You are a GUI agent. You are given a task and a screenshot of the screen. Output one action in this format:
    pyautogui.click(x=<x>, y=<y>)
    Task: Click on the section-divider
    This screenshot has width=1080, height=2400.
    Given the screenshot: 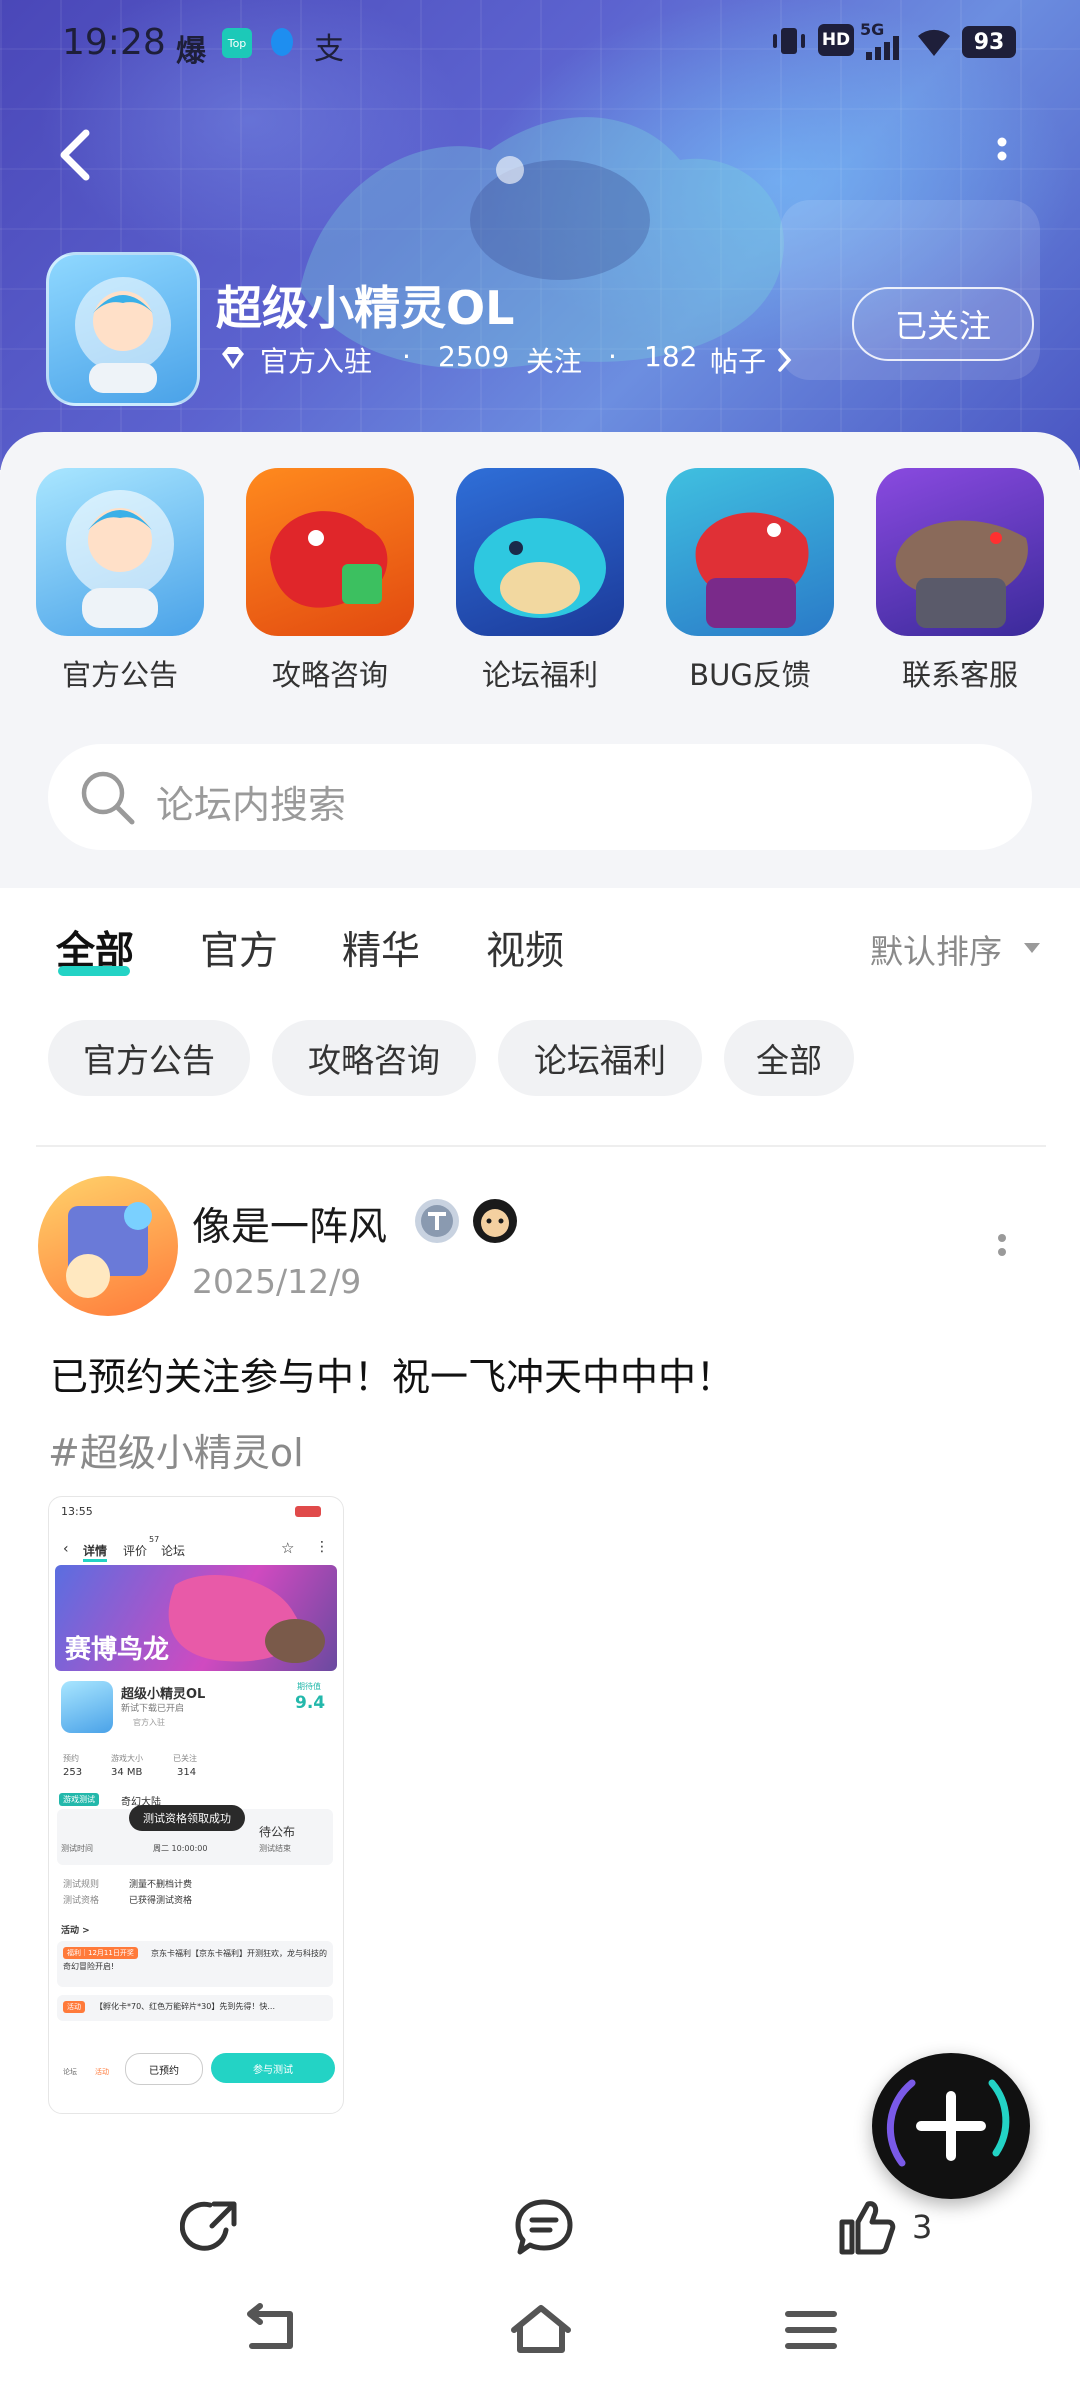 What is the action you would take?
    pyautogui.click(x=541, y=1146)
    